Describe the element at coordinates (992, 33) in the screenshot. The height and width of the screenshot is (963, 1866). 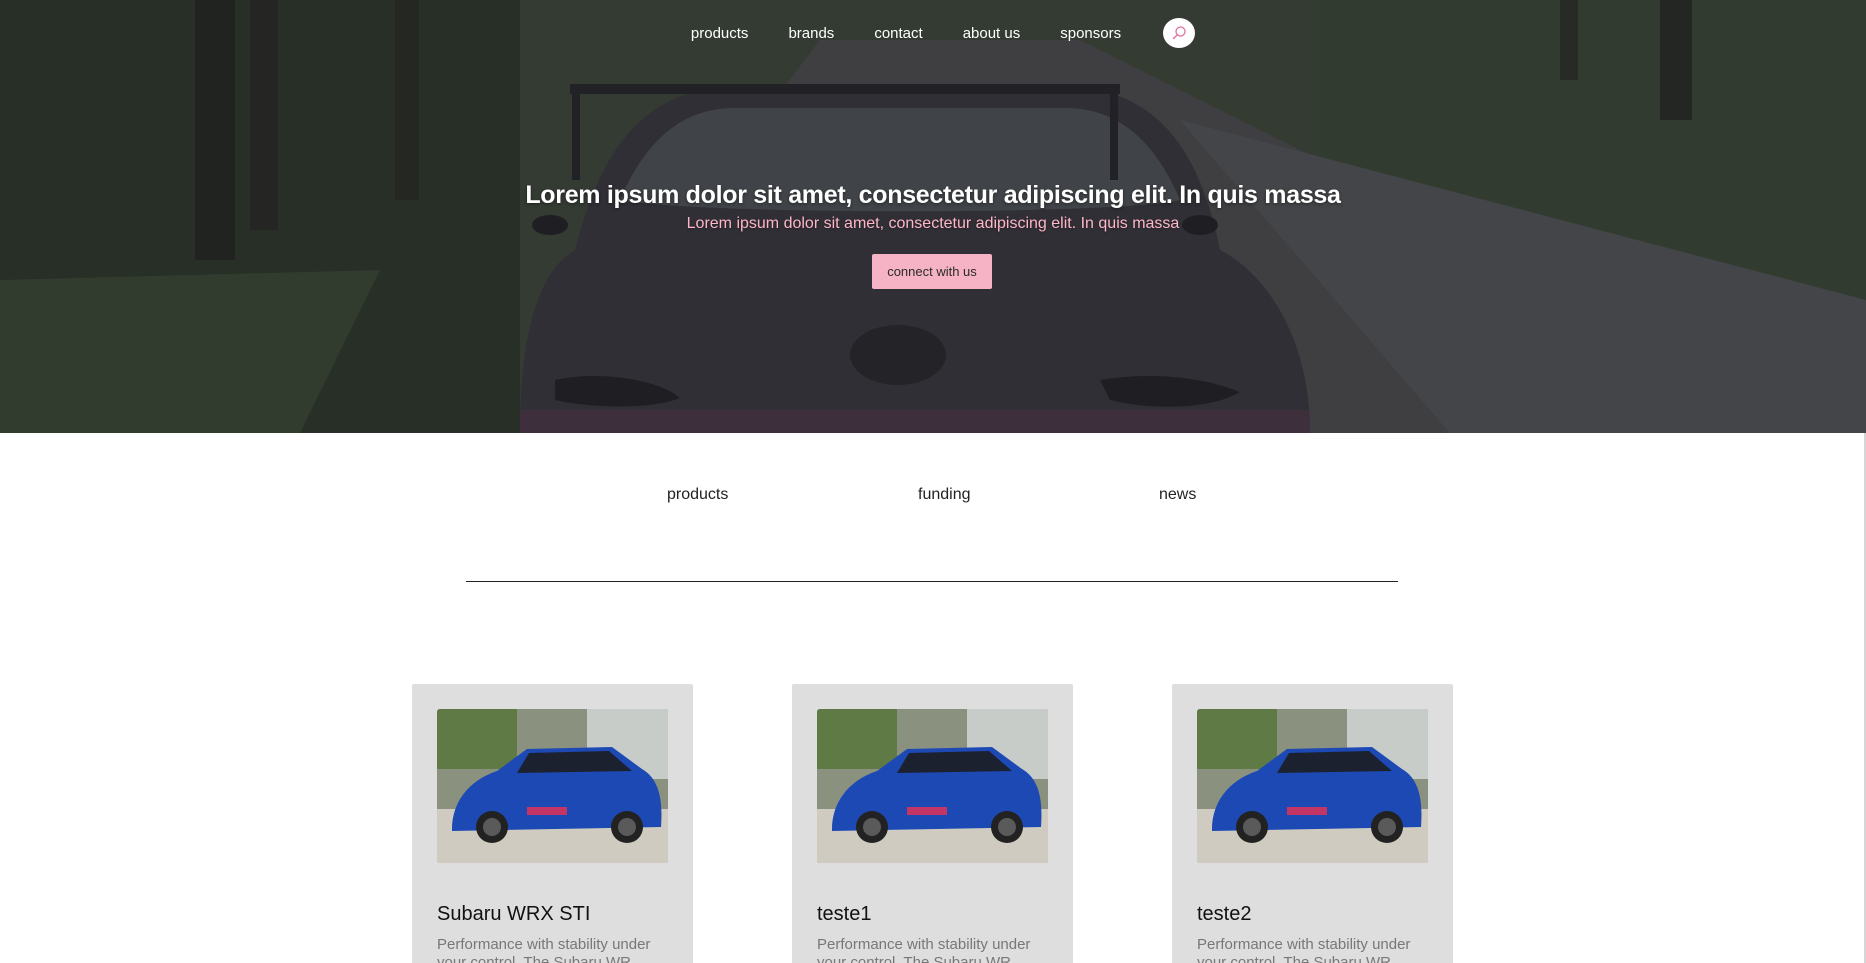
I see `nav-item-about-us: about us` at that location.